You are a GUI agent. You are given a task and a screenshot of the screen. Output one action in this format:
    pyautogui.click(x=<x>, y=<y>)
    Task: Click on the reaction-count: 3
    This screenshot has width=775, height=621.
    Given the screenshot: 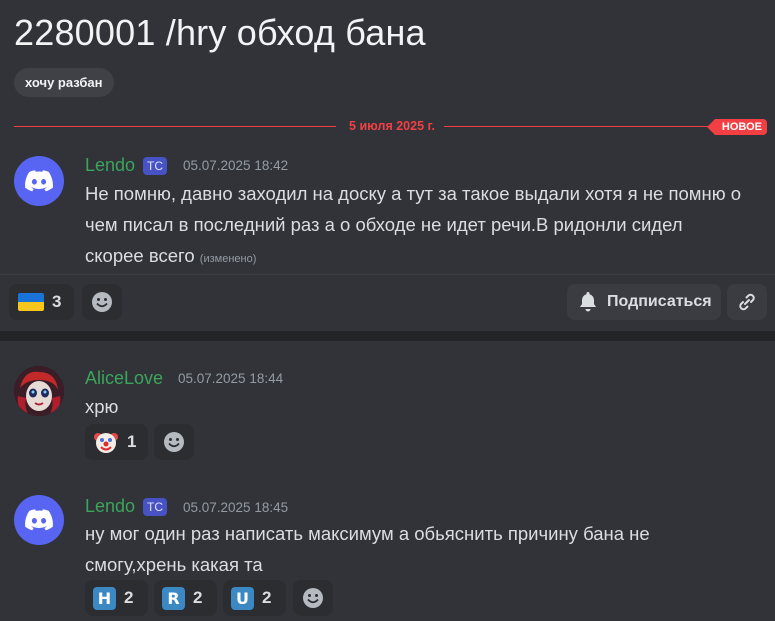 What is the action you would take?
    pyautogui.click(x=57, y=301)
    